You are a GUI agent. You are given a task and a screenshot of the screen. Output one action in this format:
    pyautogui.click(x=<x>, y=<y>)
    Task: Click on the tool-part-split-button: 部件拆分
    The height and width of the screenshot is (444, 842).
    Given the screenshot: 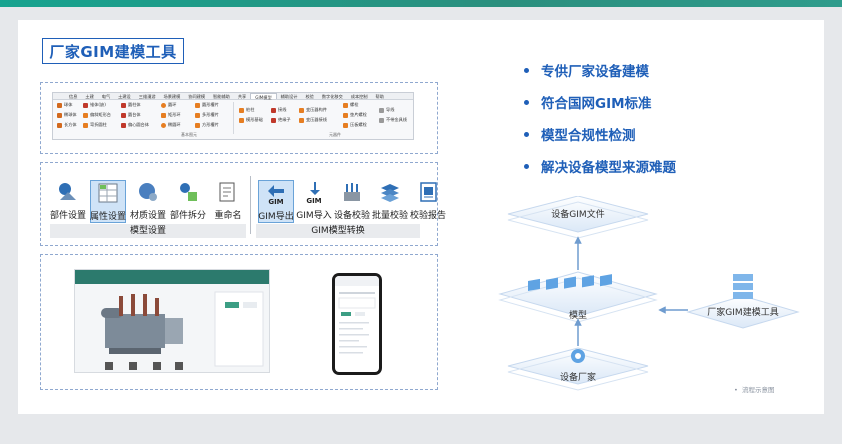 What is the action you would take?
    pyautogui.click(x=188, y=200)
    